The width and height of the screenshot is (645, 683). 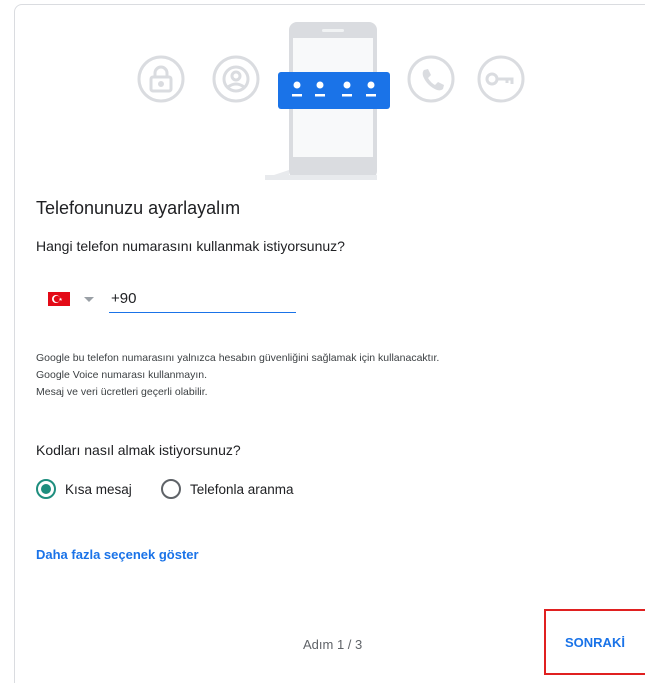 What do you see at coordinates (59, 299) in the screenshot?
I see `turkey-flag-icon` at bounding box center [59, 299].